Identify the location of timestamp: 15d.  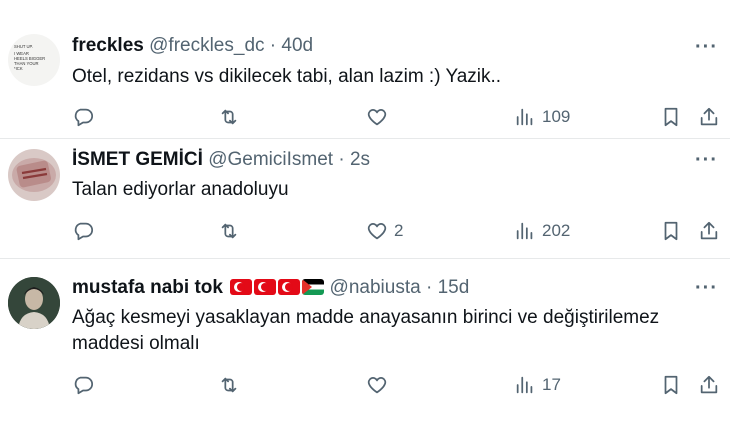
(454, 287).